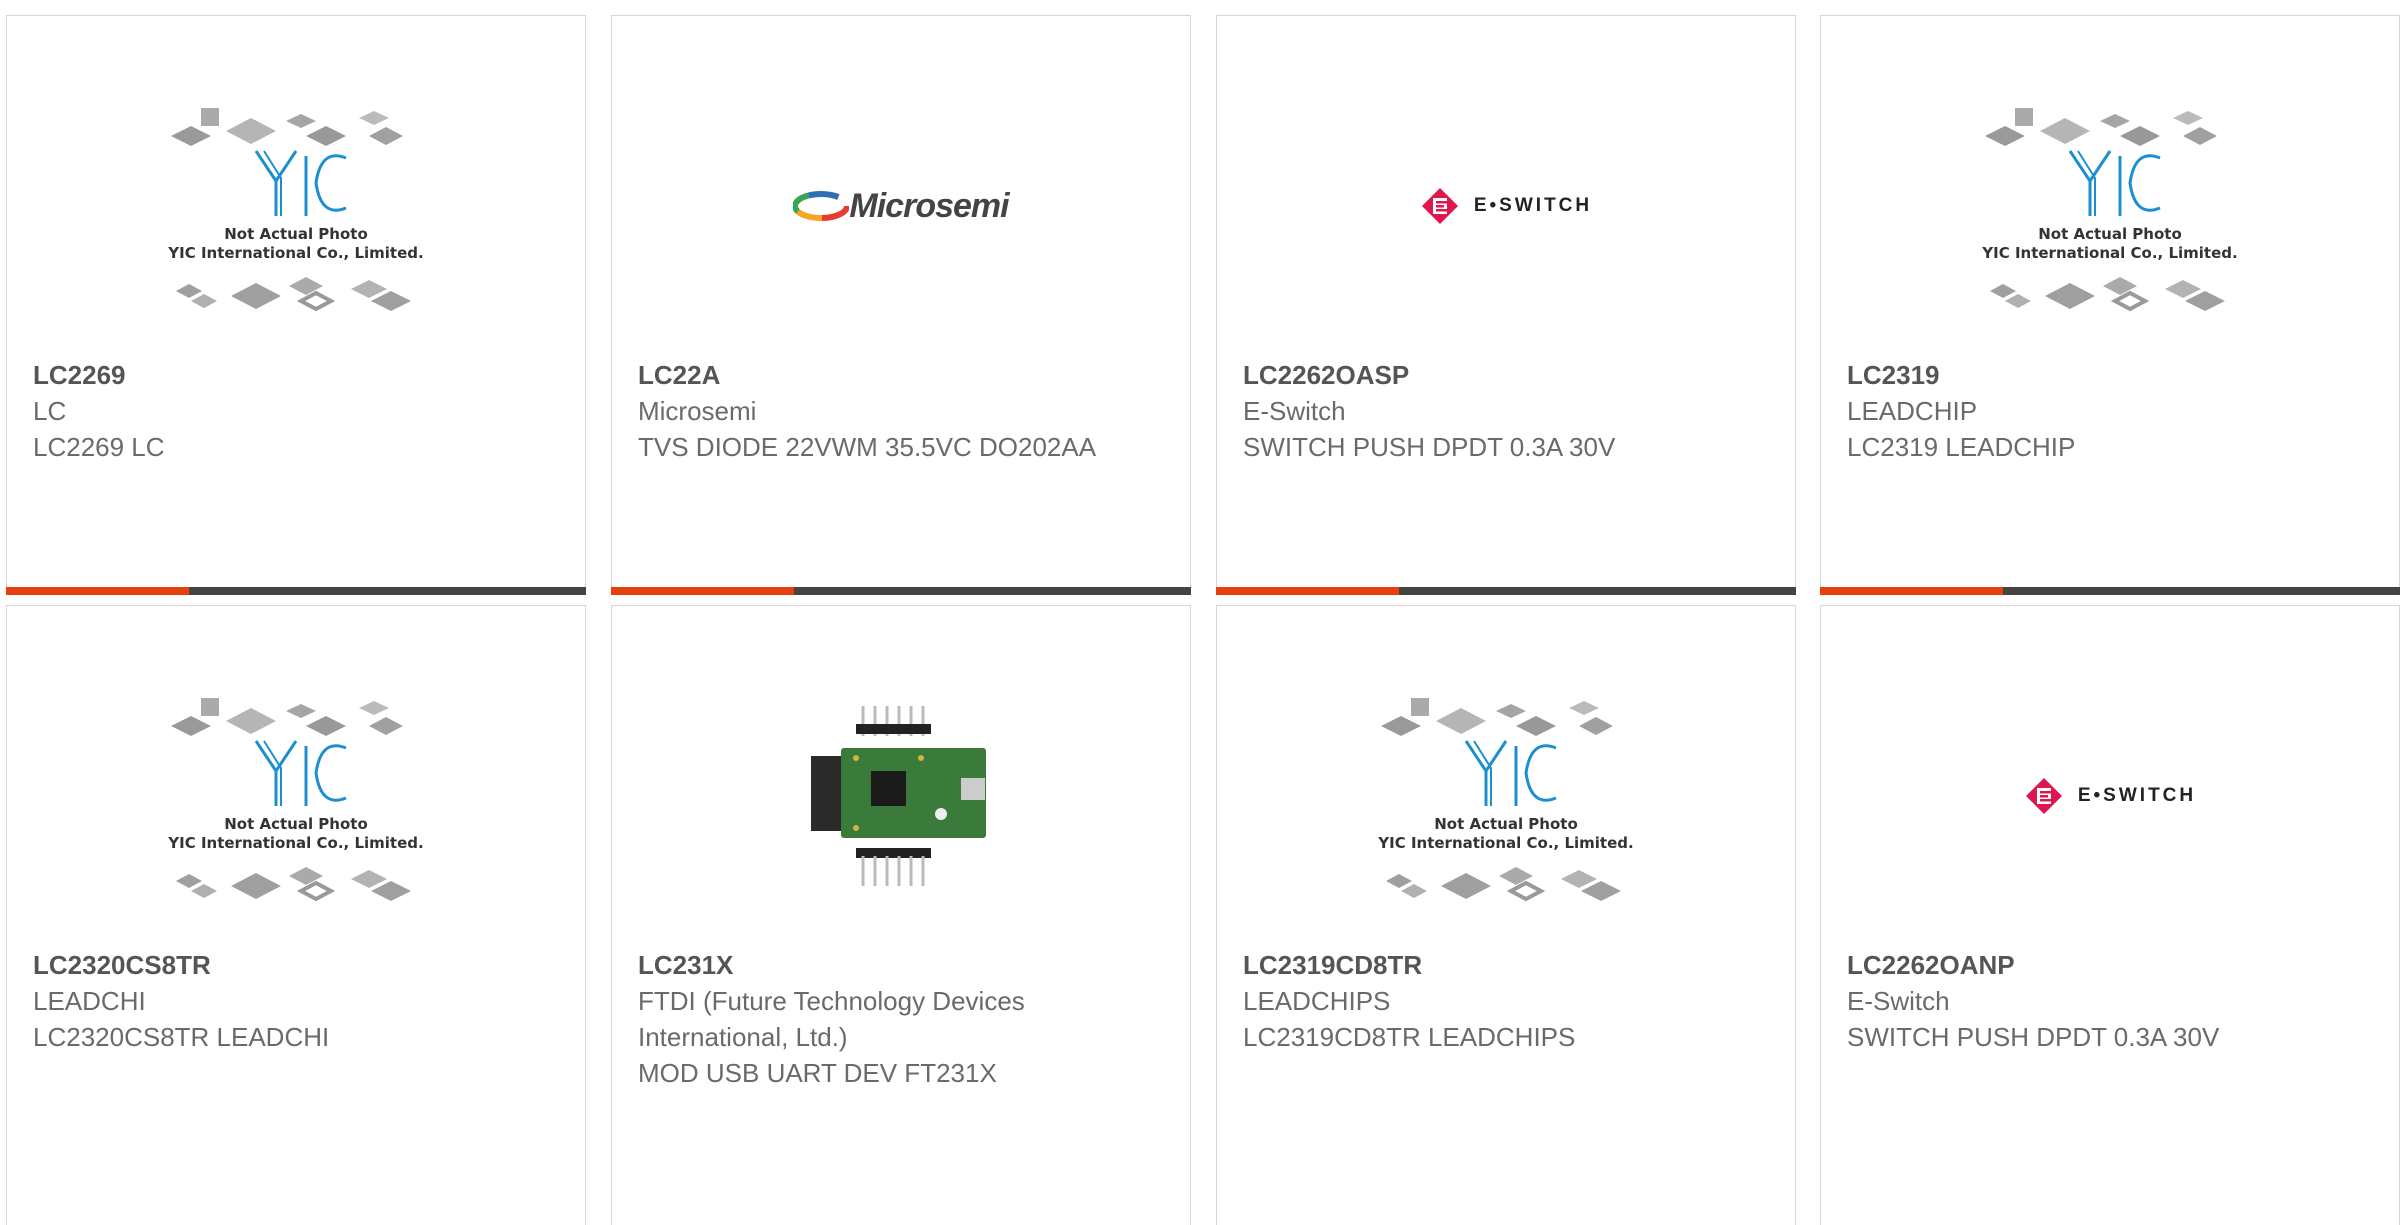 The height and width of the screenshot is (1225, 2400). What do you see at coordinates (904, 965) in the screenshot?
I see `part-number-link: LC231X` at bounding box center [904, 965].